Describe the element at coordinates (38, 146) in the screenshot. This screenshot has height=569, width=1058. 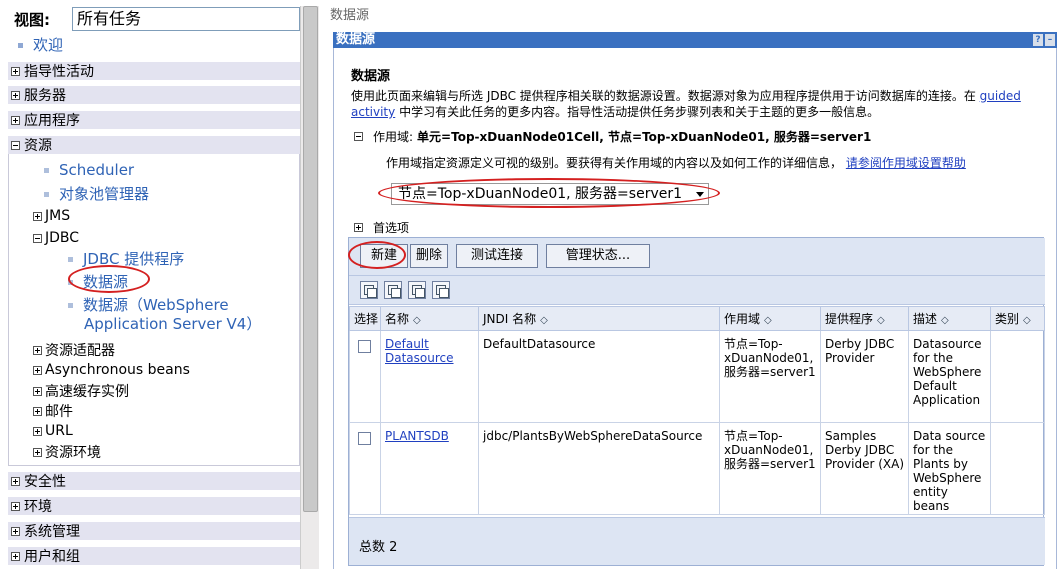
I see `category-label: 资源` at that location.